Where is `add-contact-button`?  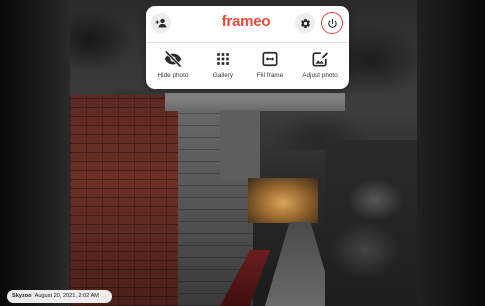
add-contact-button is located at coordinates (161, 23).